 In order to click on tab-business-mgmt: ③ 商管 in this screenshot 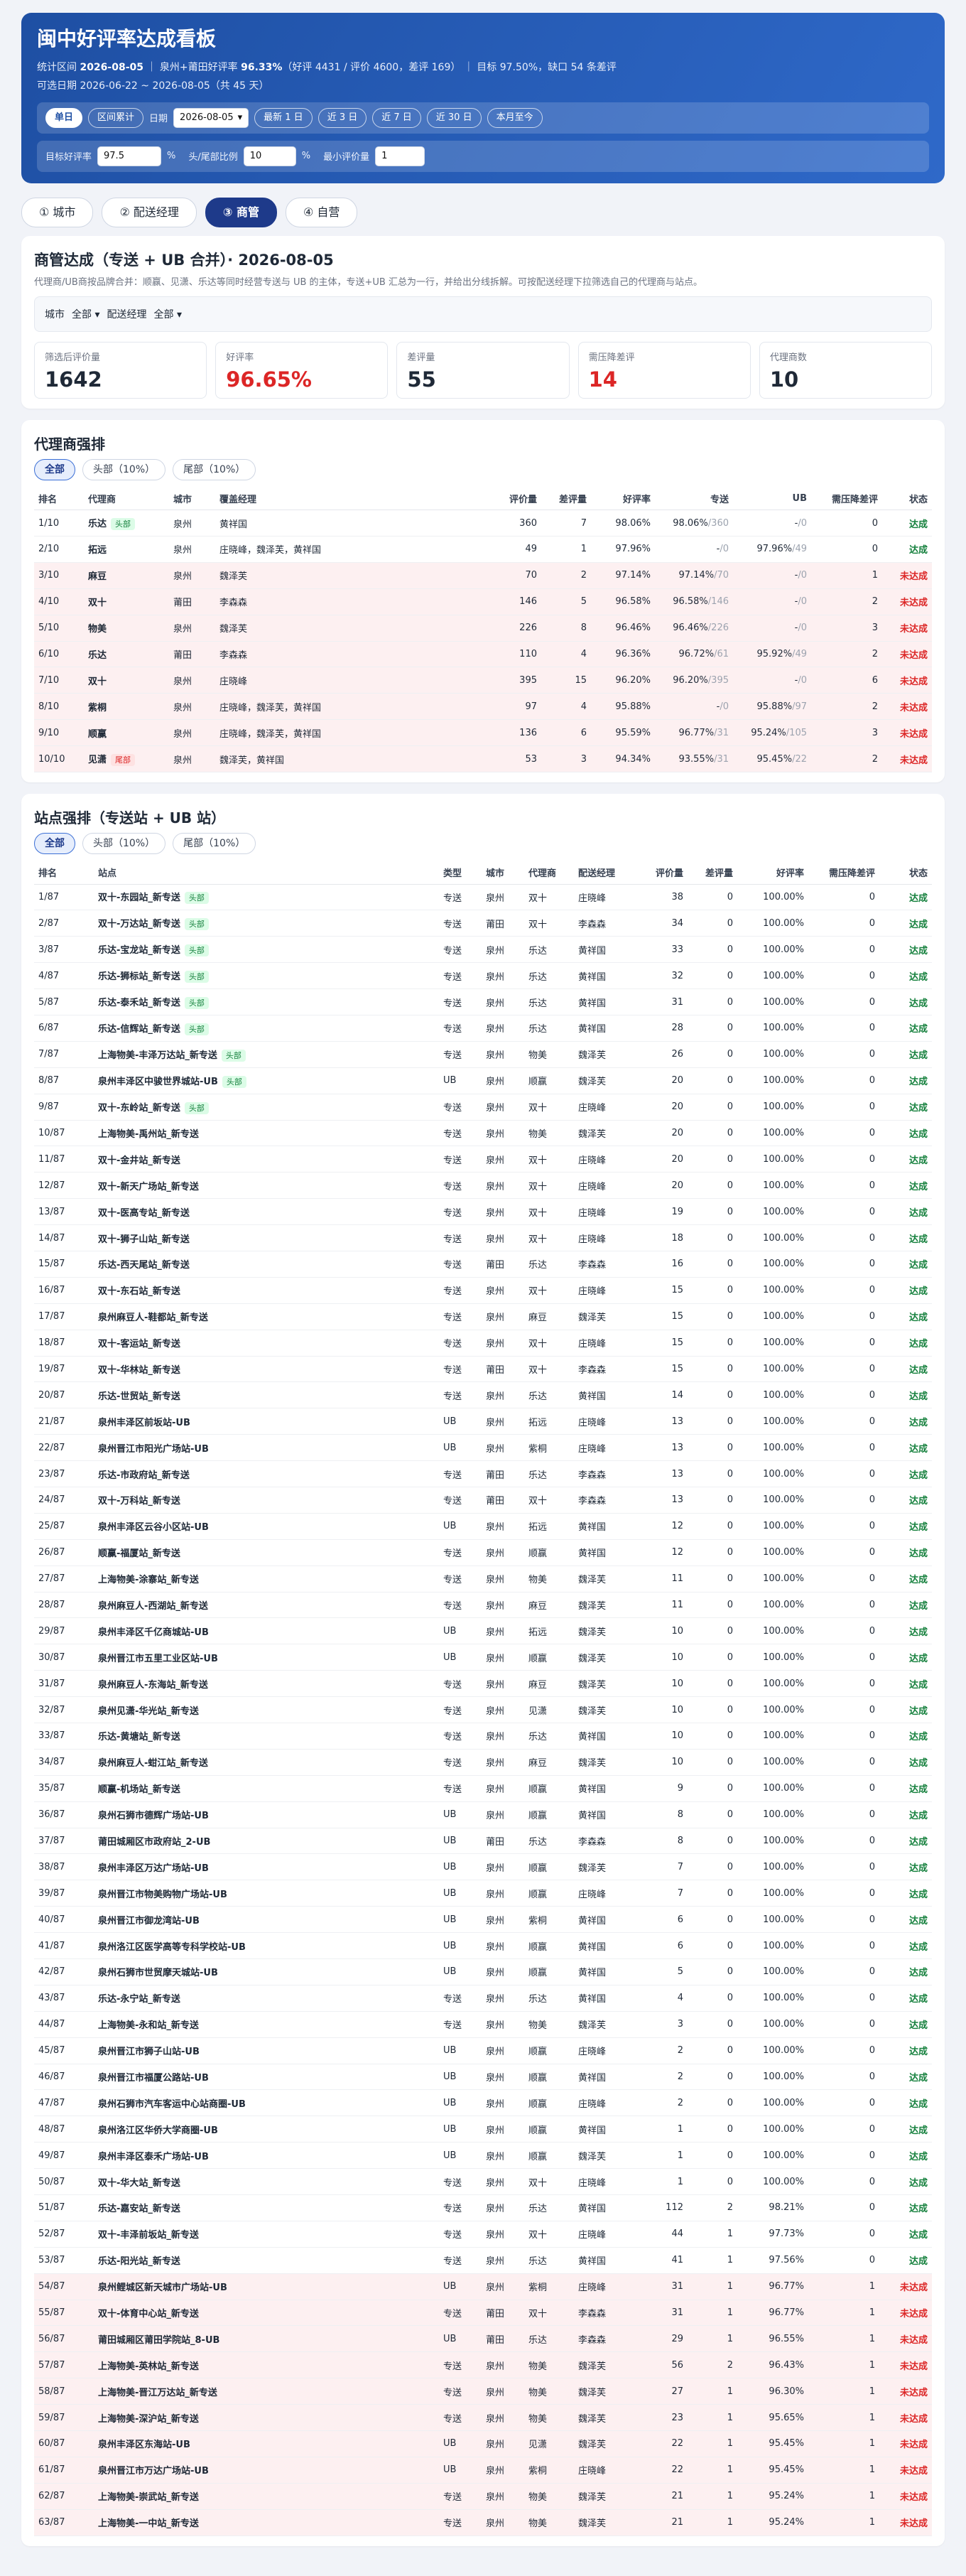, I will do `click(241, 212)`.